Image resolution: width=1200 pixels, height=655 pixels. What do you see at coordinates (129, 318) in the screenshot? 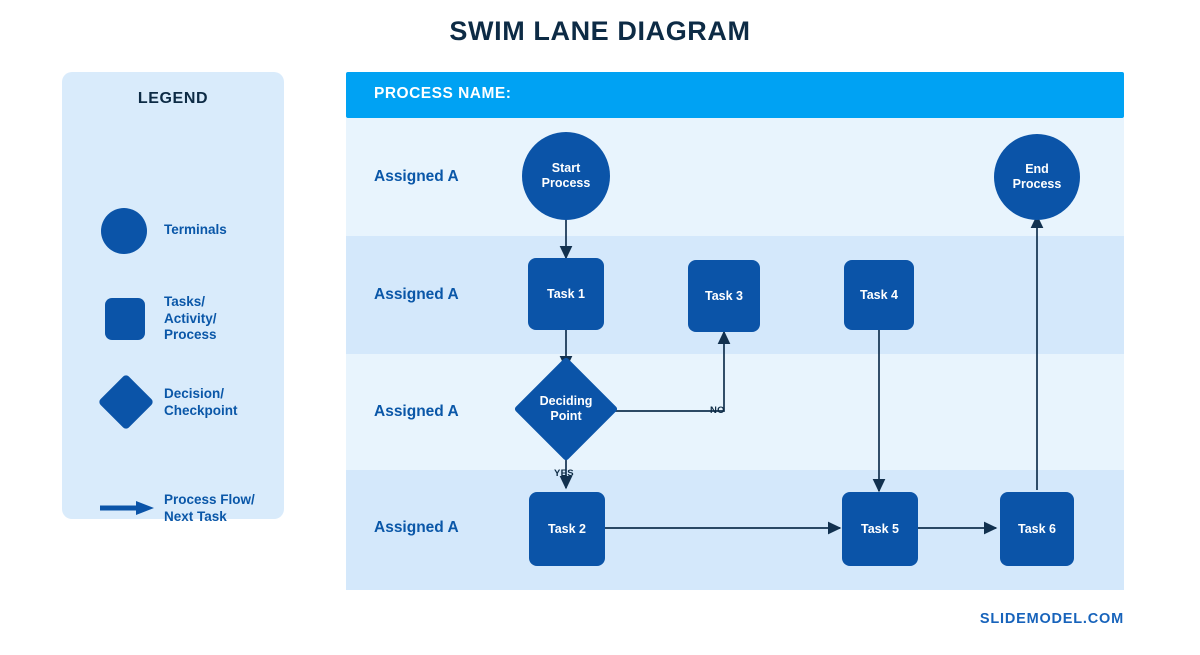
I see `rounded-rect-shape-icon` at bounding box center [129, 318].